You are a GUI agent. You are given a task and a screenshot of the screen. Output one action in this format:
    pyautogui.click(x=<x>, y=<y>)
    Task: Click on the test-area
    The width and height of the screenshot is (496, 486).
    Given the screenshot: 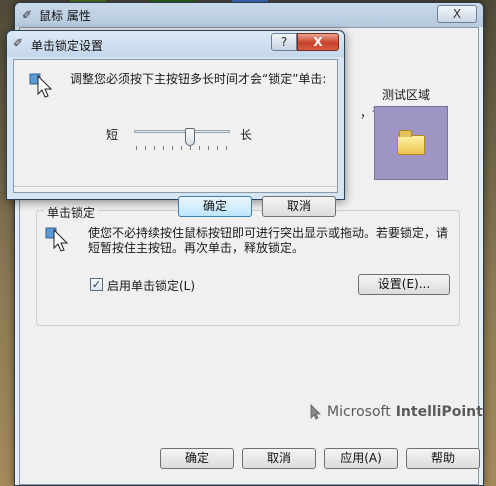 What is the action you would take?
    pyautogui.click(x=411, y=143)
    